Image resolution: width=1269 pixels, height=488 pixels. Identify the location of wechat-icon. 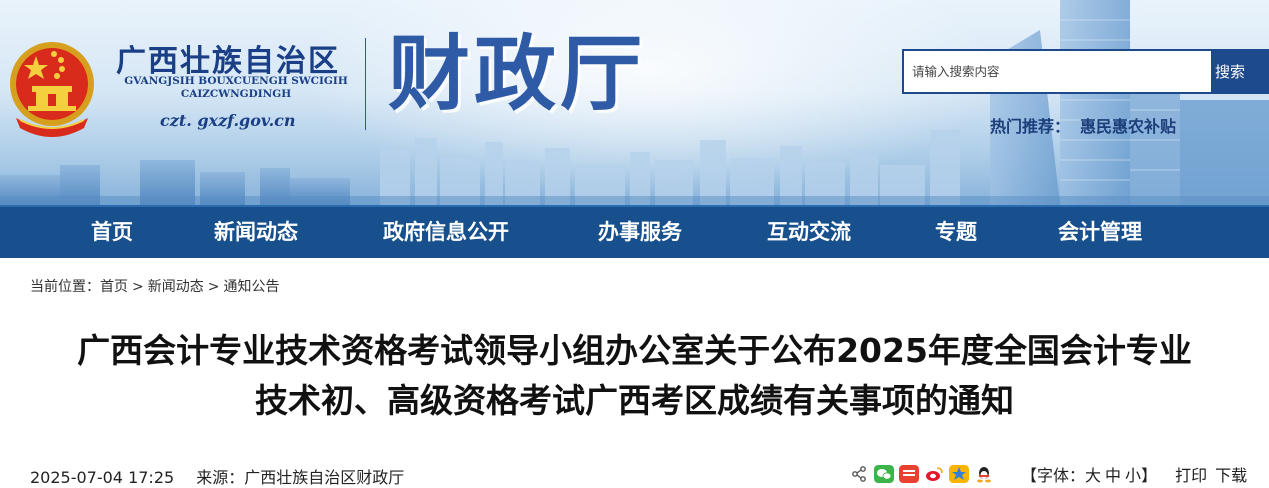
(884, 474).